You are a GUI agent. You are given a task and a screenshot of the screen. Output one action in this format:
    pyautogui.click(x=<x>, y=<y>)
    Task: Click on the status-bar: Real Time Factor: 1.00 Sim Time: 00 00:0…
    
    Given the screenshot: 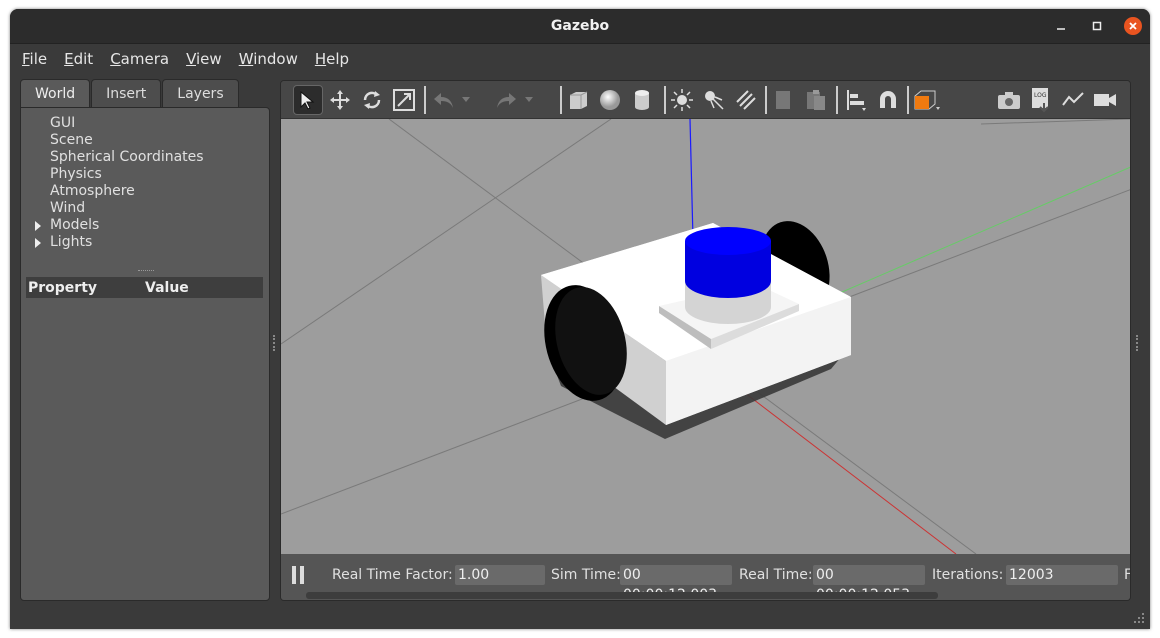 What is the action you would take?
    pyautogui.click(x=705, y=577)
    